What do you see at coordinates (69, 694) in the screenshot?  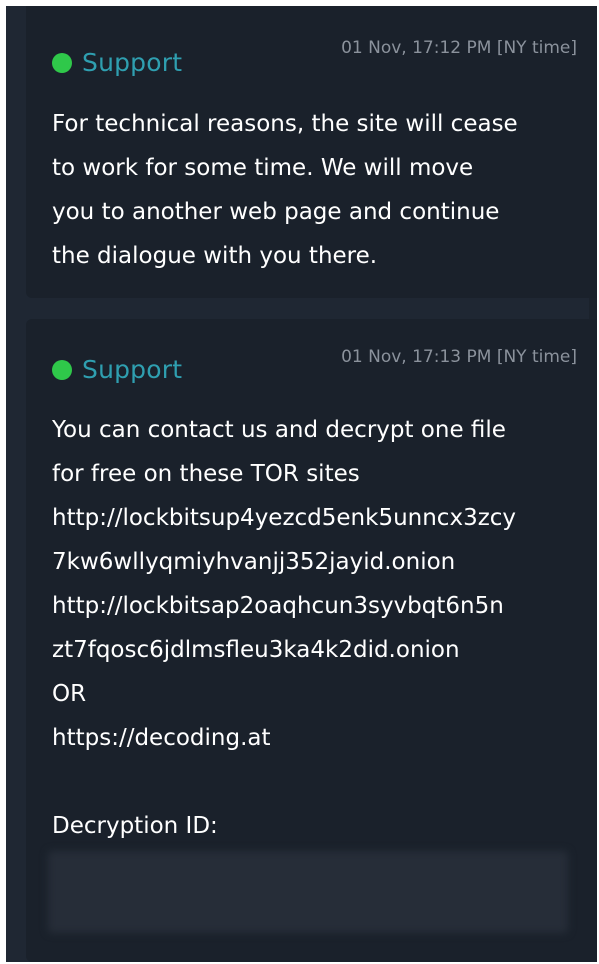 I see `message-line: OR` at bounding box center [69, 694].